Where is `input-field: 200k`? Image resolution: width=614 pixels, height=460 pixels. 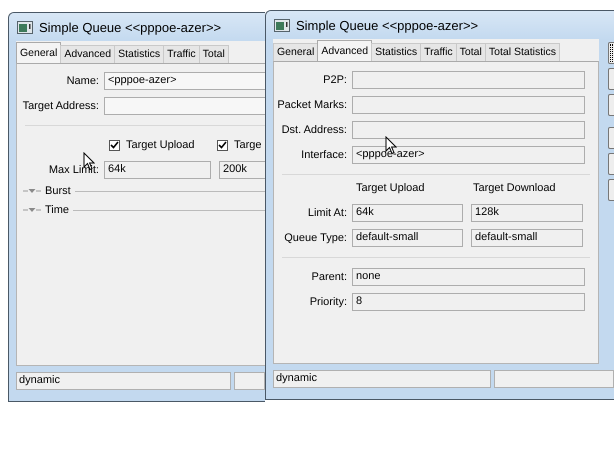
input-field: 200k is located at coordinates (242, 170).